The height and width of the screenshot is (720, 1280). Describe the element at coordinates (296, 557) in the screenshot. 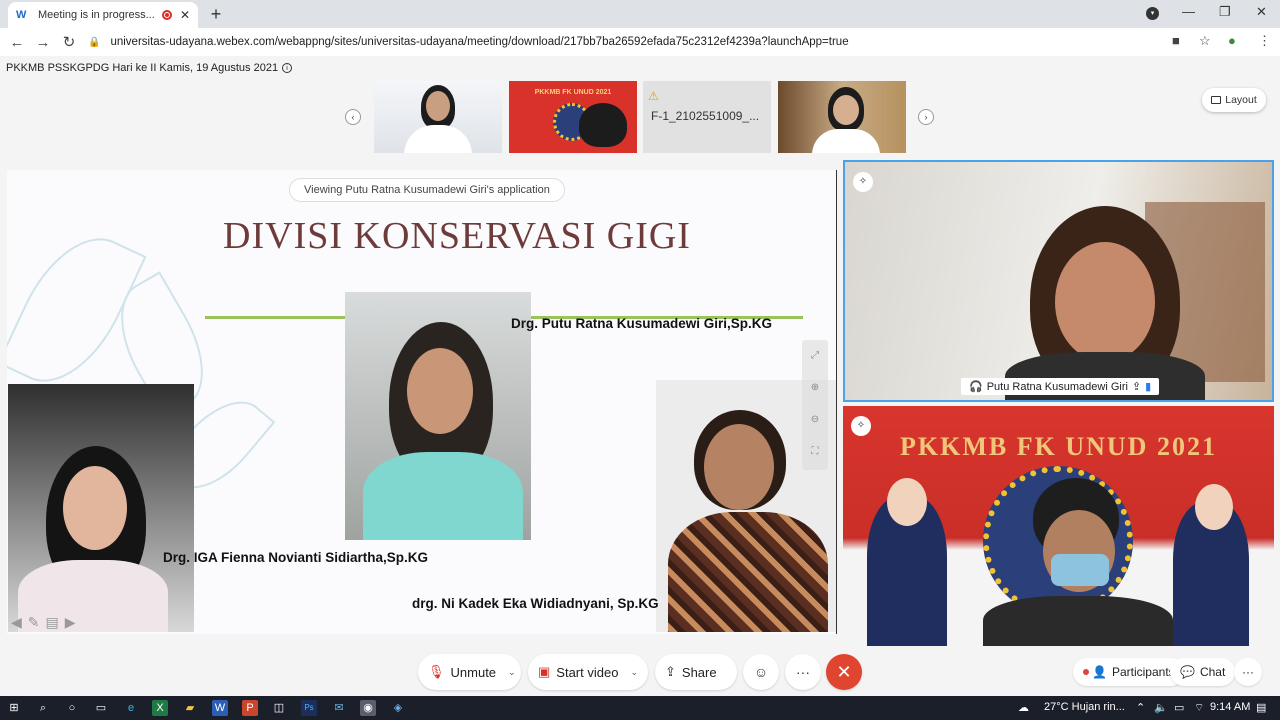

I see `caption-left: Drg. IGA Fienna Novianti Sidiartha,Sp.KG` at that location.